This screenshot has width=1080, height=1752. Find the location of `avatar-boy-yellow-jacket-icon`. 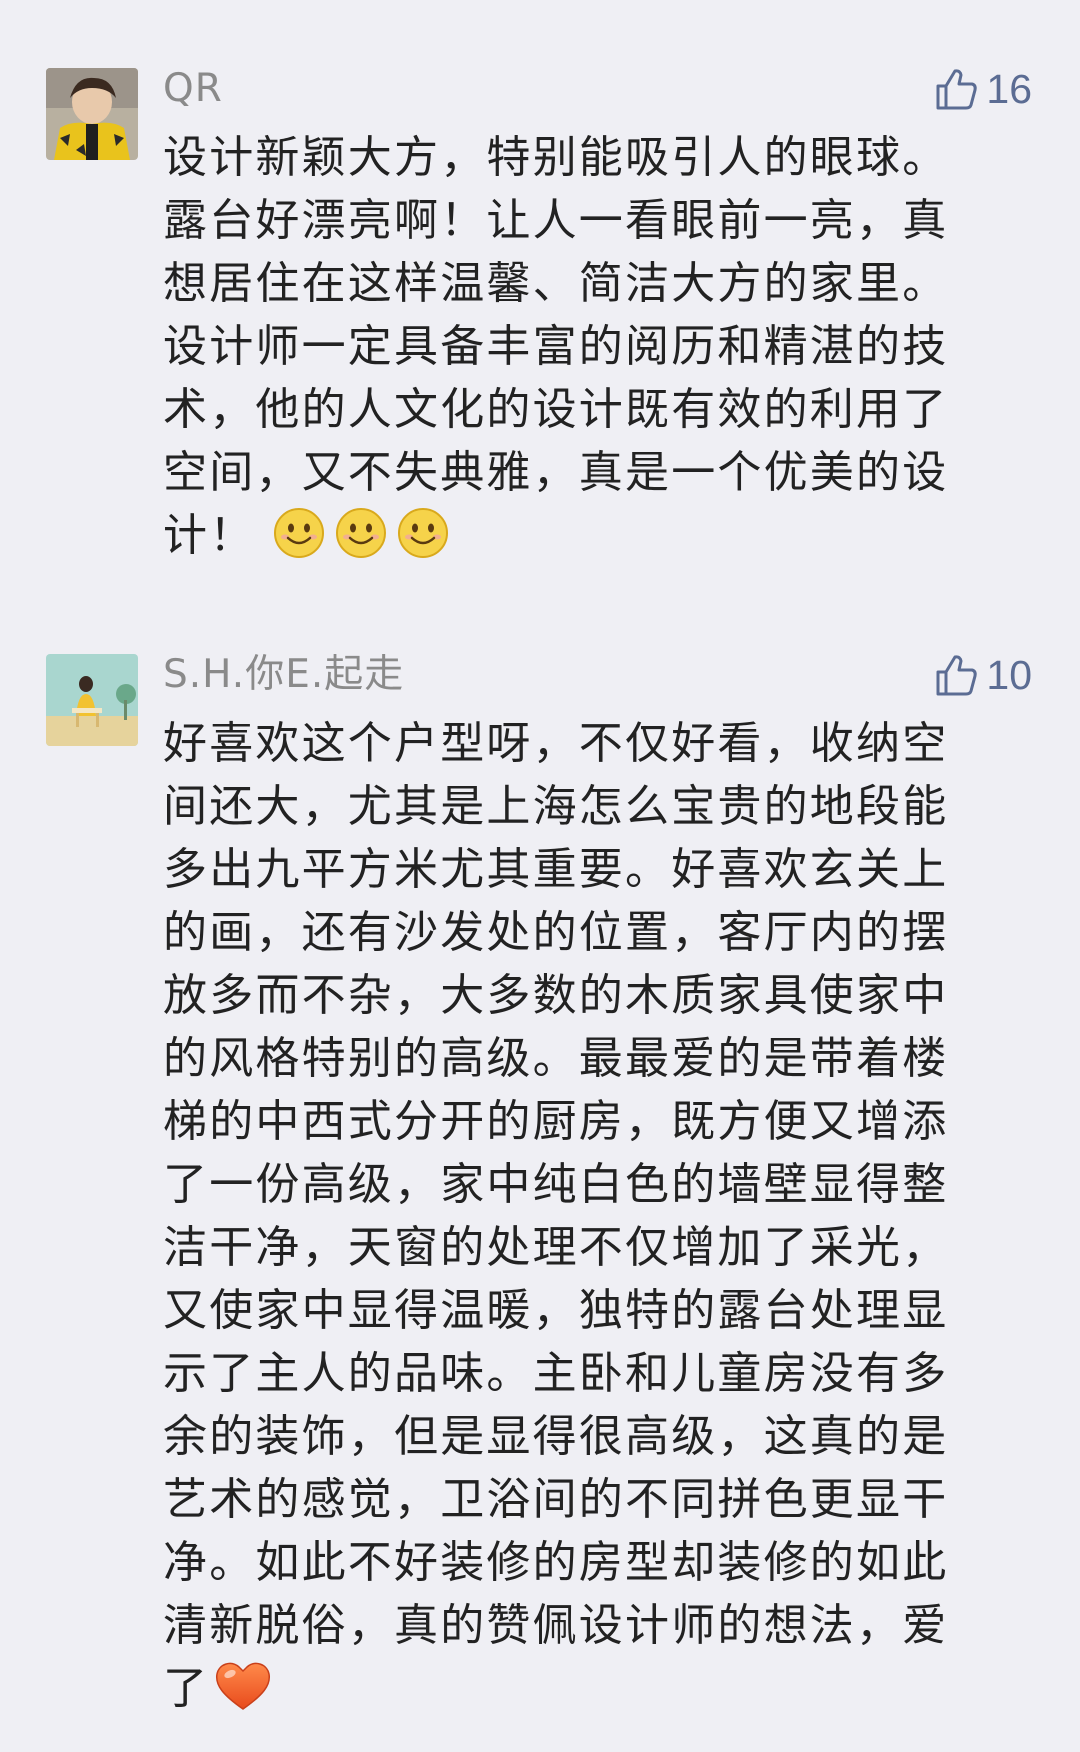

avatar-boy-yellow-jacket-icon is located at coordinates (92, 114).